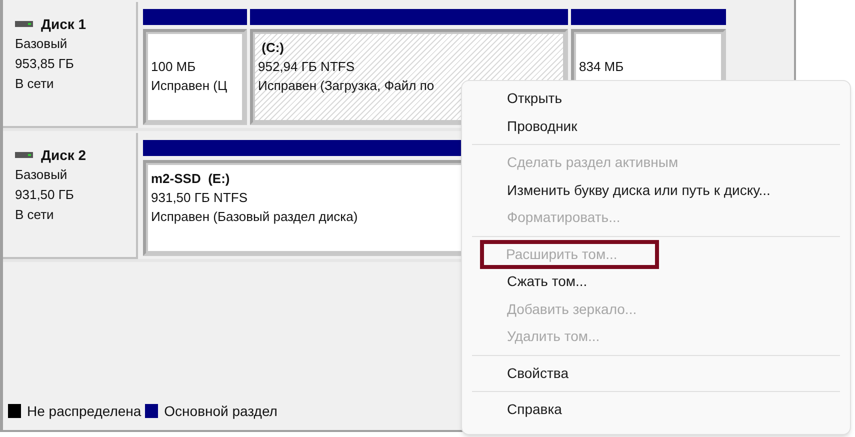 This screenshot has width=855, height=437. I want to click on legend-label: Не распределена, so click(84, 411).